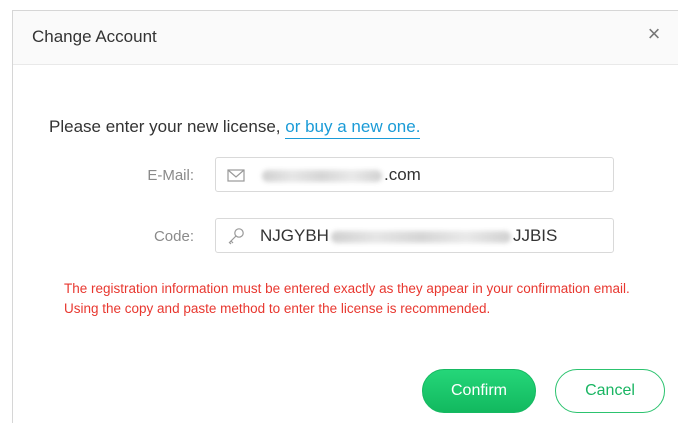 The image size is (679, 423). What do you see at coordinates (610, 391) in the screenshot?
I see `cancel-button: Cancel` at bounding box center [610, 391].